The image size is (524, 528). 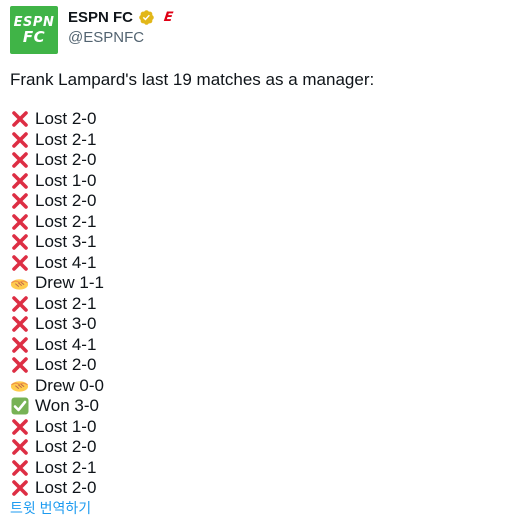 I want to click on avatar-text-line2: FC, so click(x=34, y=36).